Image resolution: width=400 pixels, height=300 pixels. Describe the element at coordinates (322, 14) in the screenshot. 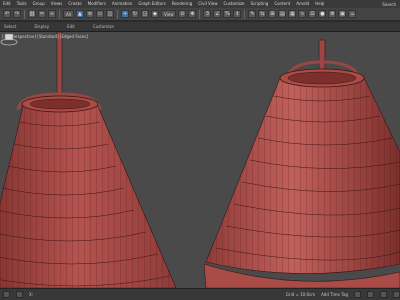

I see `material-editor-icon: ●` at that location.